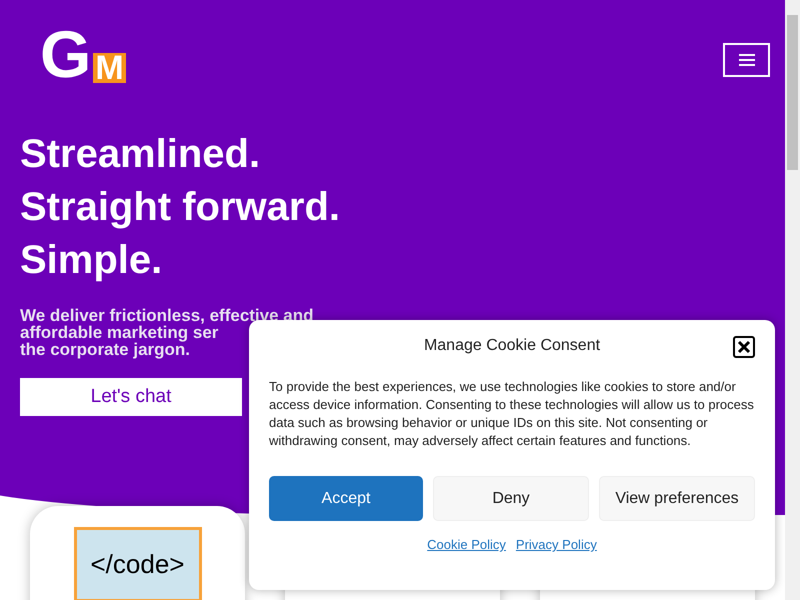 The image size is (800, 600). Describe the element at coordinates (677, 498) in the screenshot. I see `consent-button: View preferences` at that location.